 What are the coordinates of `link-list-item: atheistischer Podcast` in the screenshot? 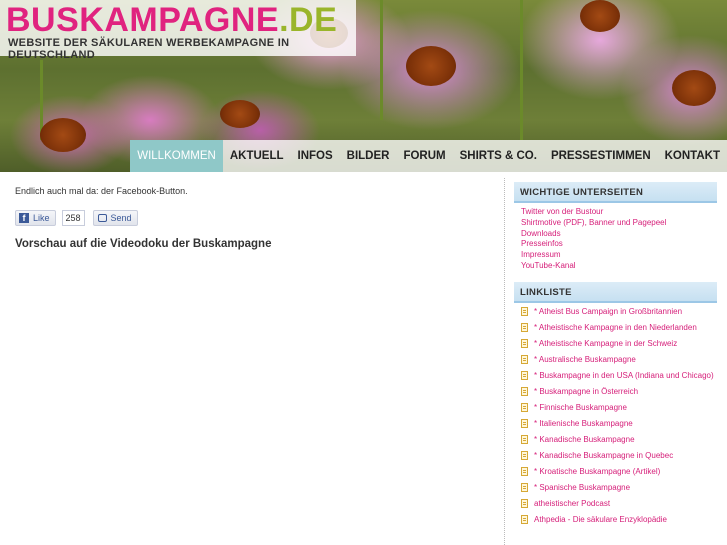 It's located at (619, 504).